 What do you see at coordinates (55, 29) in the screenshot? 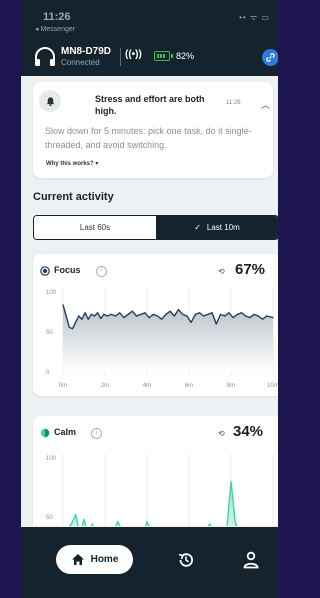
I see `back-to-app-link: ◂ Messenger` at bounding box center [55, 29].